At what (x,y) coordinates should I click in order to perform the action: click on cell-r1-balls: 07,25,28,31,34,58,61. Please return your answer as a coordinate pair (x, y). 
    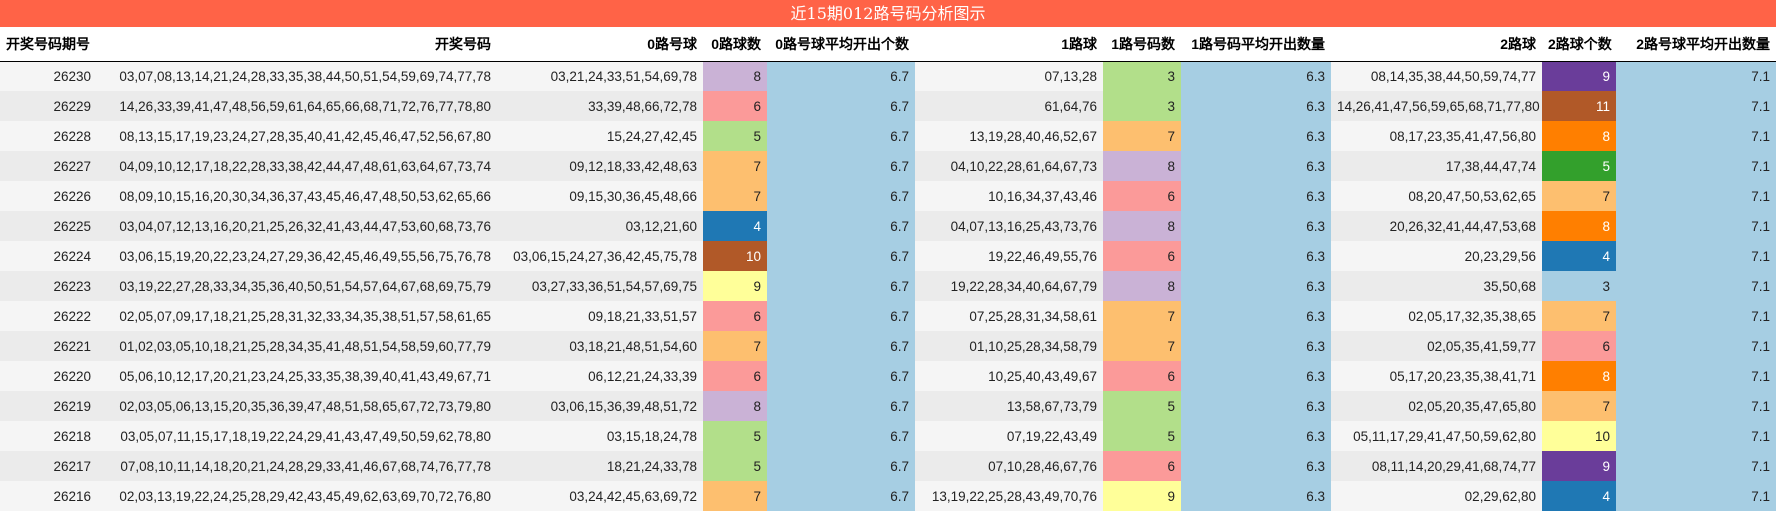
    Looking at the image, I should click on (1033, 316).